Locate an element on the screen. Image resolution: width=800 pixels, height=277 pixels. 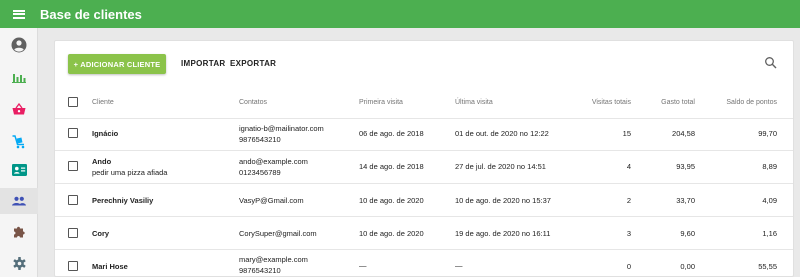
points-balance: 99,70 is located at coordinates (767, 133).